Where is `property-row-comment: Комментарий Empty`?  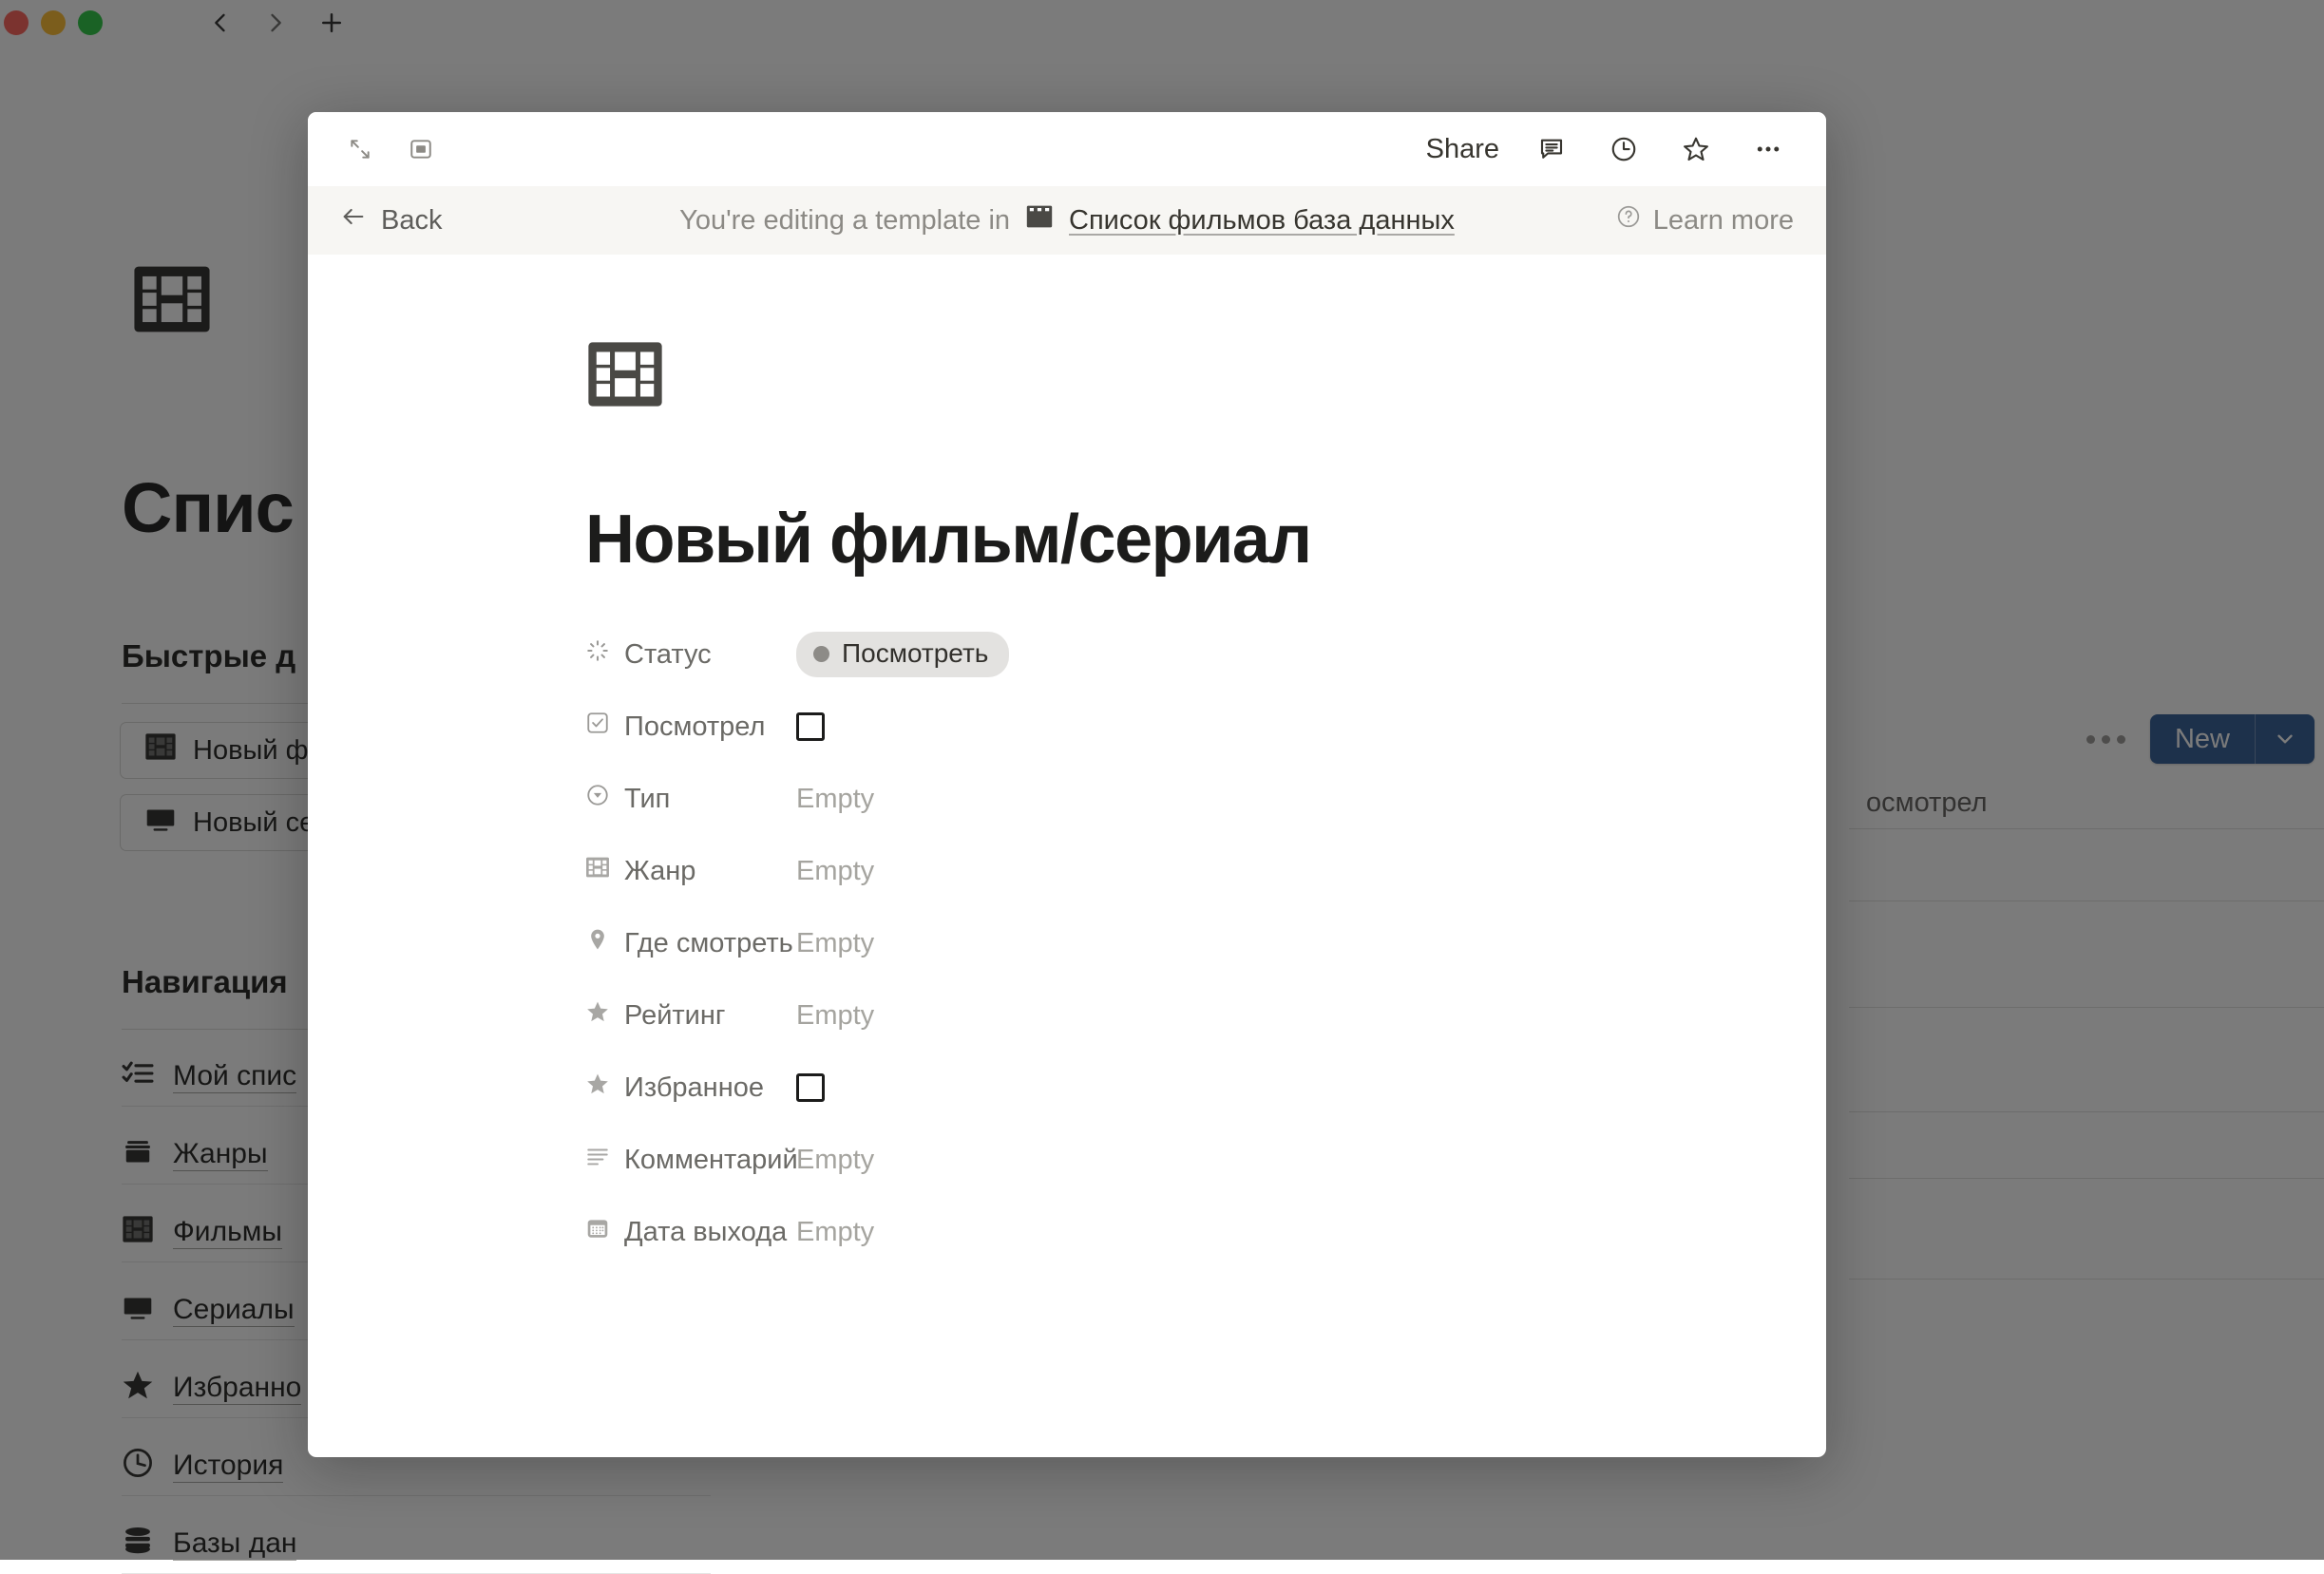 property-row-comment: Комментарий Empty is located at coordinates (1205, 1160).